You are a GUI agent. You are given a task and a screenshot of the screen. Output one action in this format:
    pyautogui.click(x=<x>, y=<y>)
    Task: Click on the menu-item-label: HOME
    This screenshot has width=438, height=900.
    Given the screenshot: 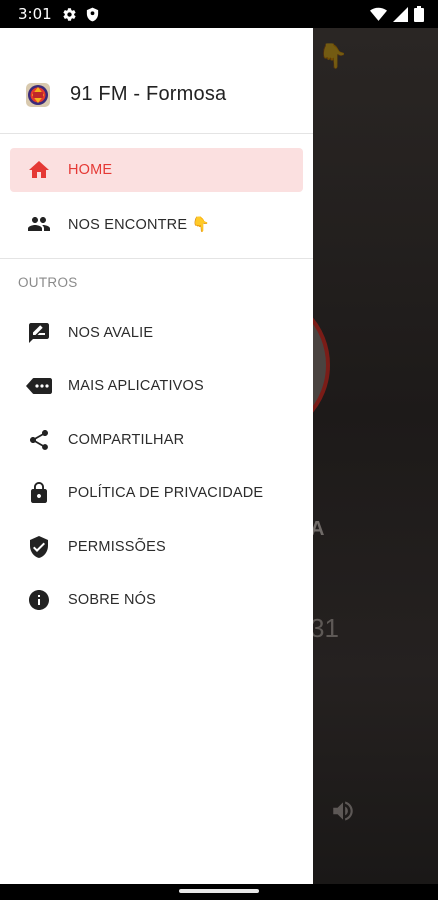 What is the action you would take?
    pyautogui.click(x=90, y=170)
    